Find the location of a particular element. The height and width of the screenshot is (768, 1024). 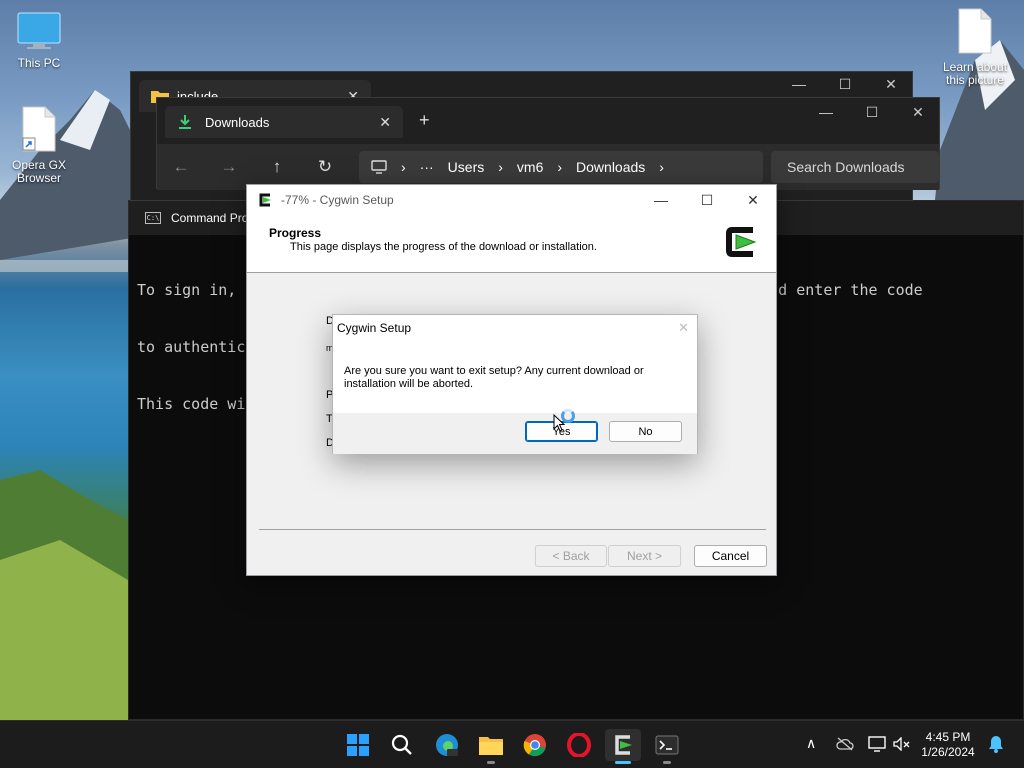

tab-label: Downloads is located at coordinates (237, 122).